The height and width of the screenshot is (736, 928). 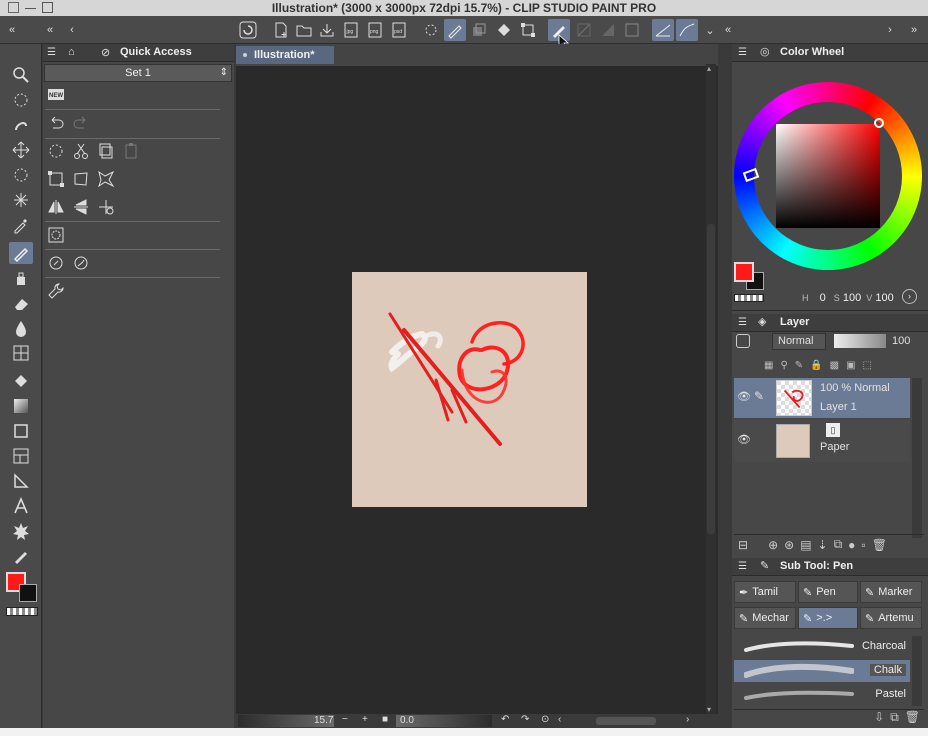 I want to click on rotate-left-icon: ↶, so click(x=505, y=719).